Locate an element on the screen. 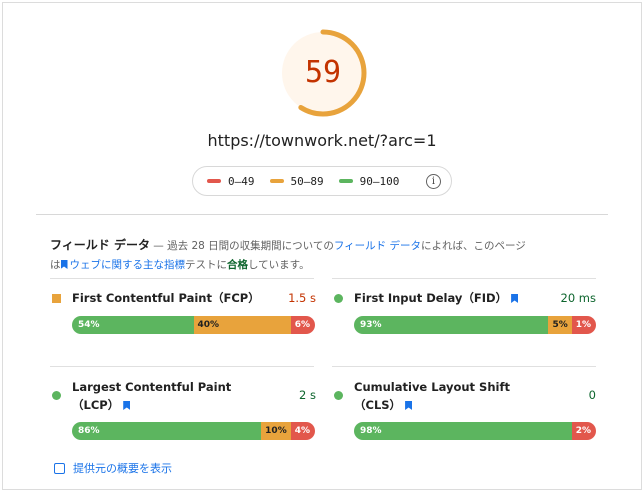 This screenshot has height=492, width=644. page-url: https://townwork.net/?arc=1 is located at coordinates (322, 140).